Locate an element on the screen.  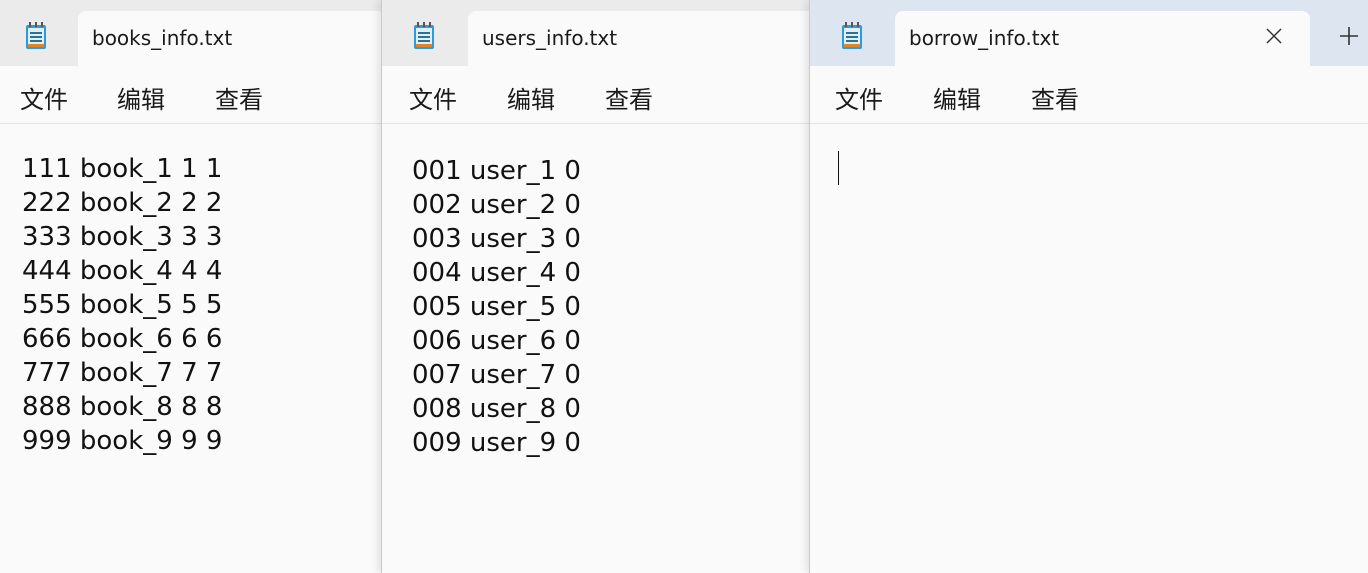
text-line: 009 user_9 0 is located at coordinates (496, 443).